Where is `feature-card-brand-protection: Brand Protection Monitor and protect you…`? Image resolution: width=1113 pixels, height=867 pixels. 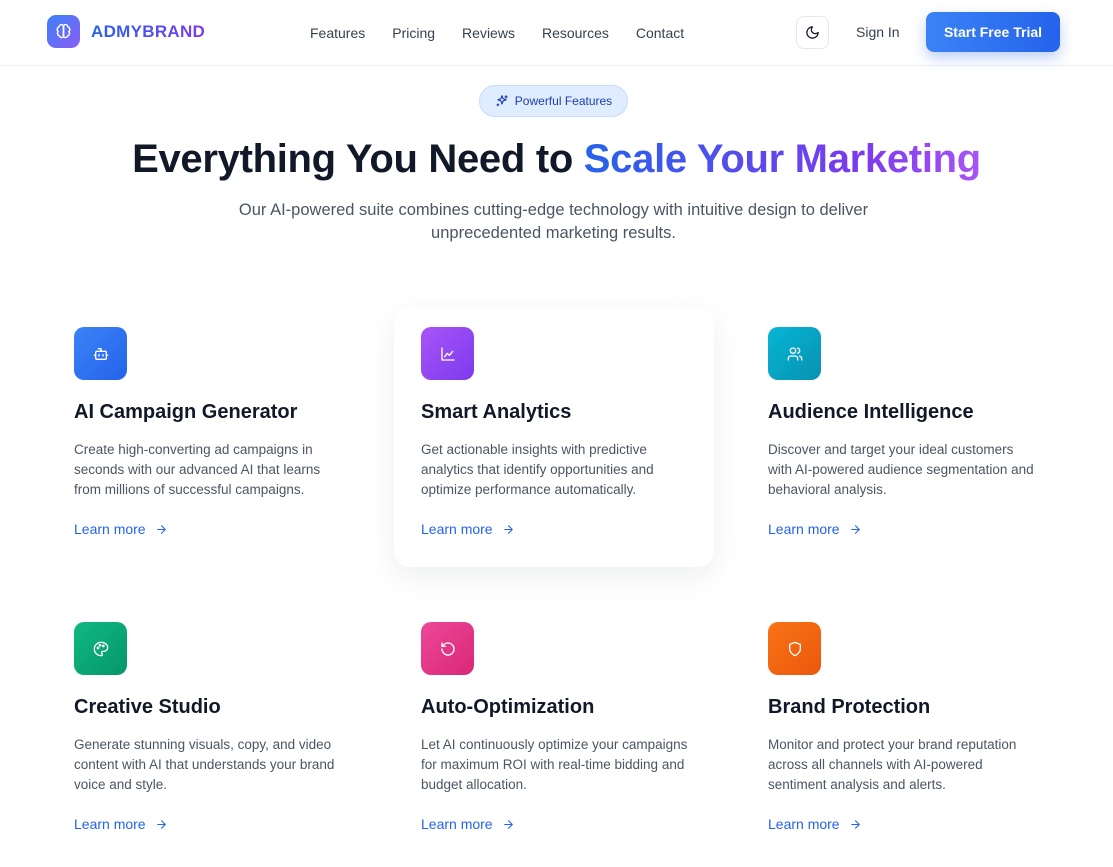 feature-card-brand-protection: Brand Protection Monitor and protect you… is located at coordinates (928, 744).